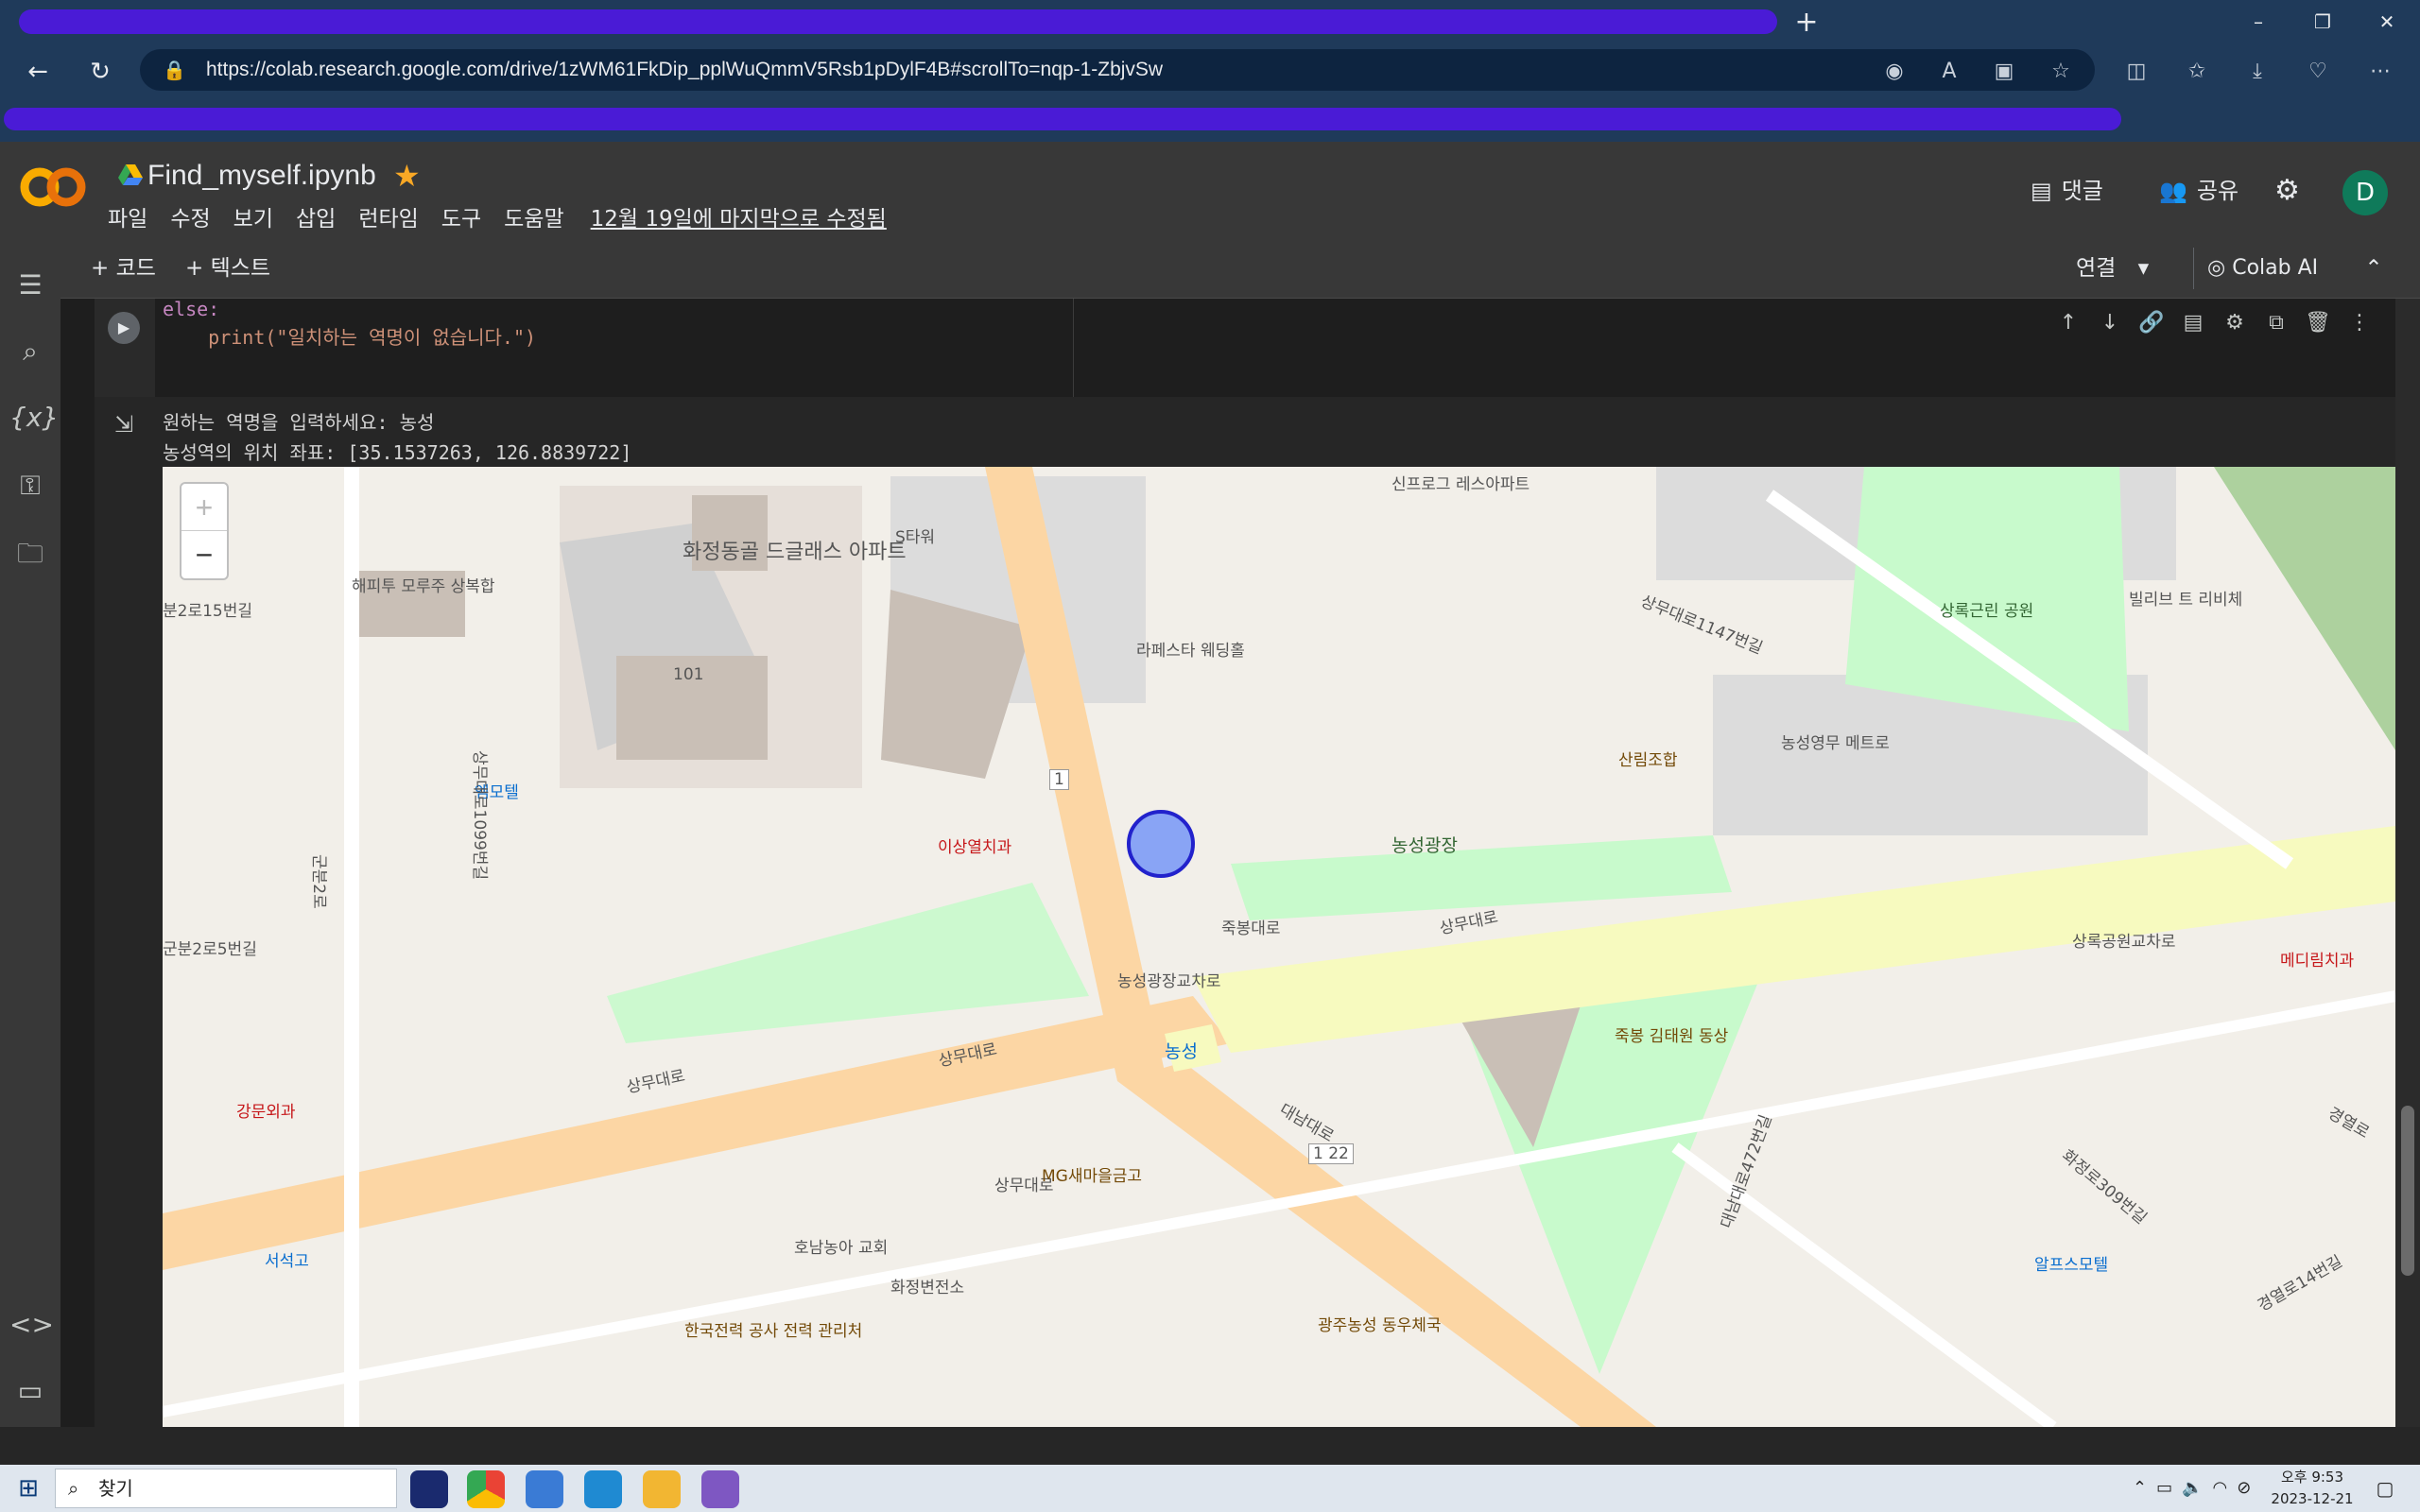 This screenshot has width=2420, height=1512. Describe the element at coordinates (2112, 268) in the screenshot. I see `connect-button: 연결 ▾` at that location.